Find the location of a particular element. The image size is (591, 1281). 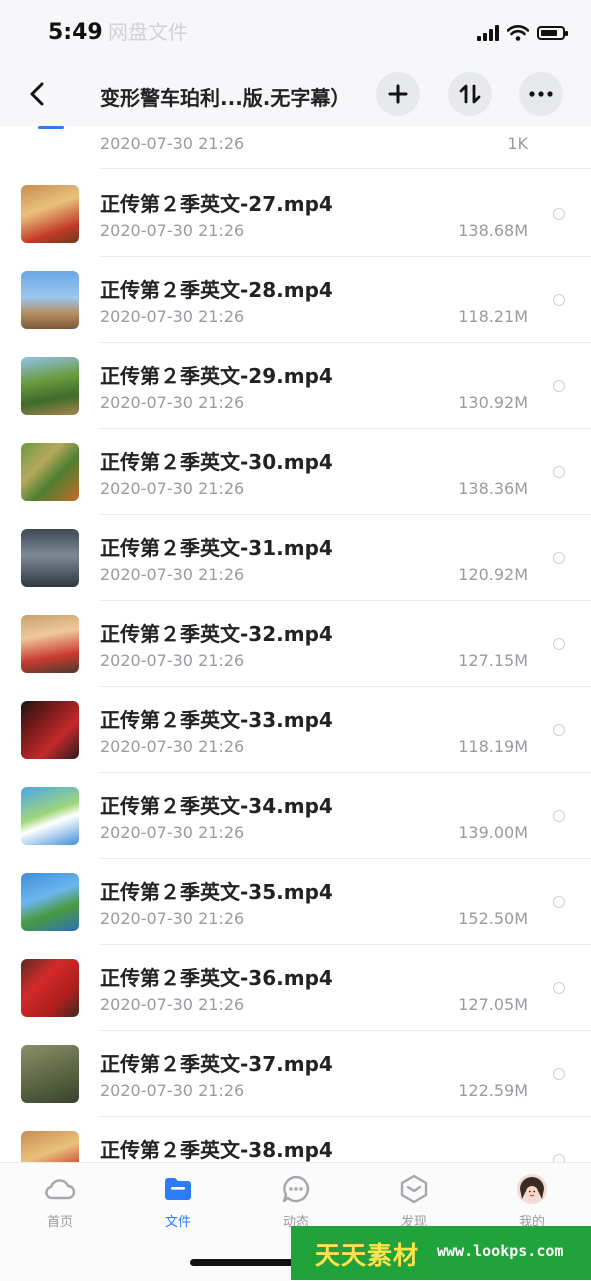

file-name: 正传第２季英文-36.mp4 is located at coordinates (216, 978).